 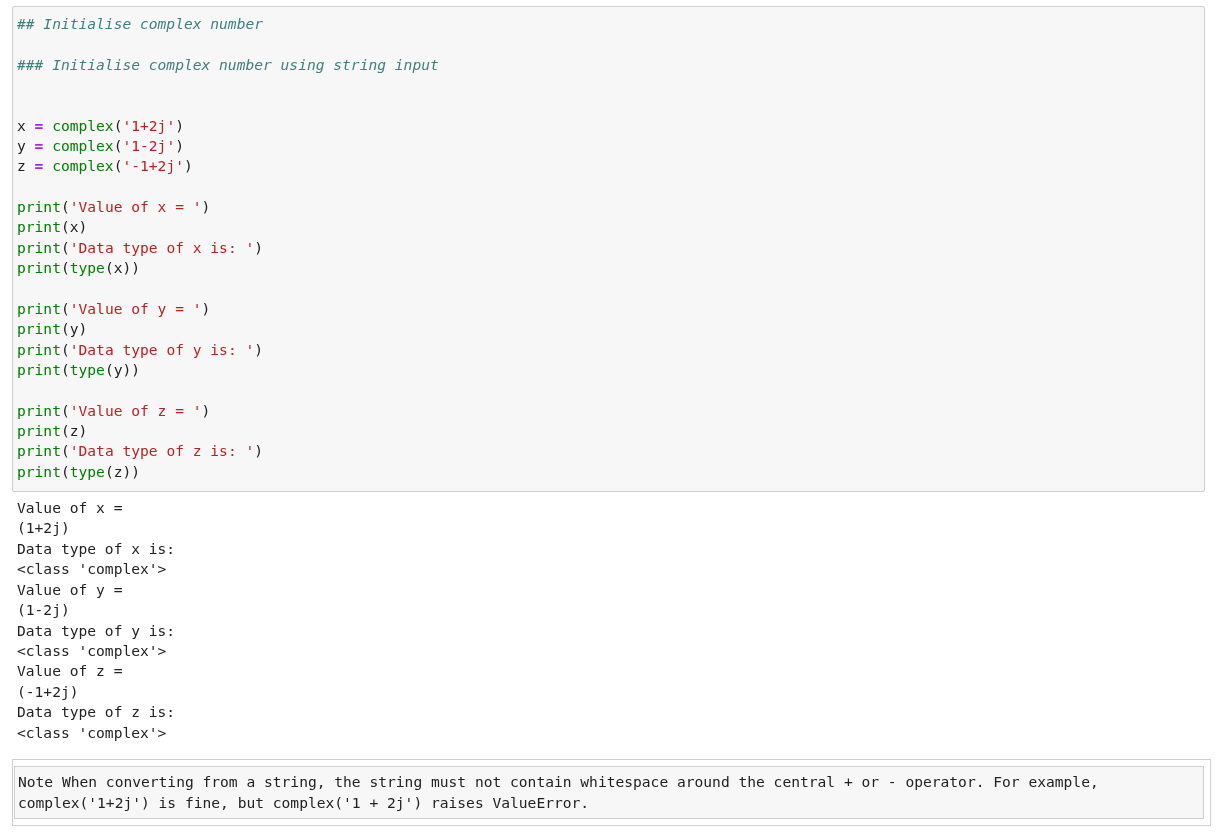 What do you see at coordinates (114, 207) in the screenshot?
I see `code-line: print('Value of x = ')` at bounding box center [114, 207].